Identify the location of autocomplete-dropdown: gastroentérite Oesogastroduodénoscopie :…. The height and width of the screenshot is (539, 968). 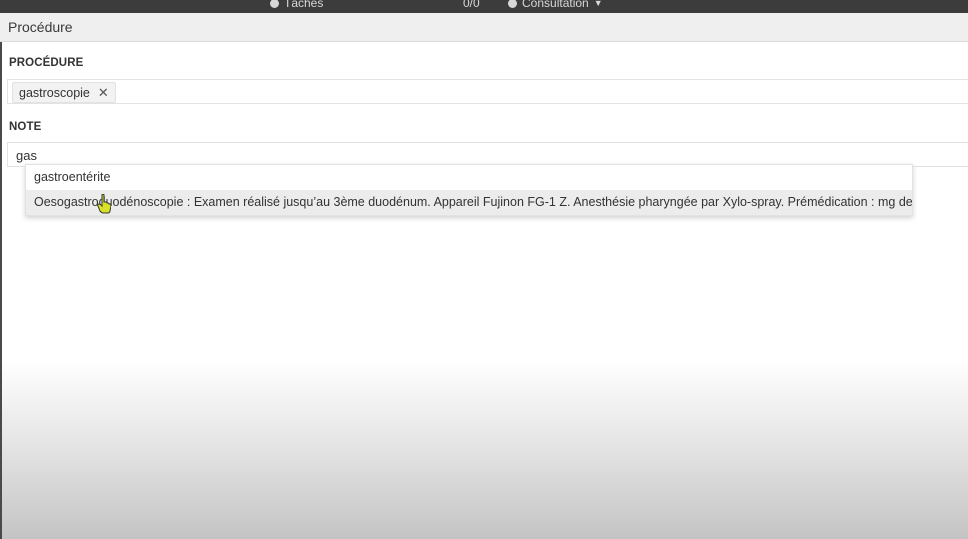
(469, 190).